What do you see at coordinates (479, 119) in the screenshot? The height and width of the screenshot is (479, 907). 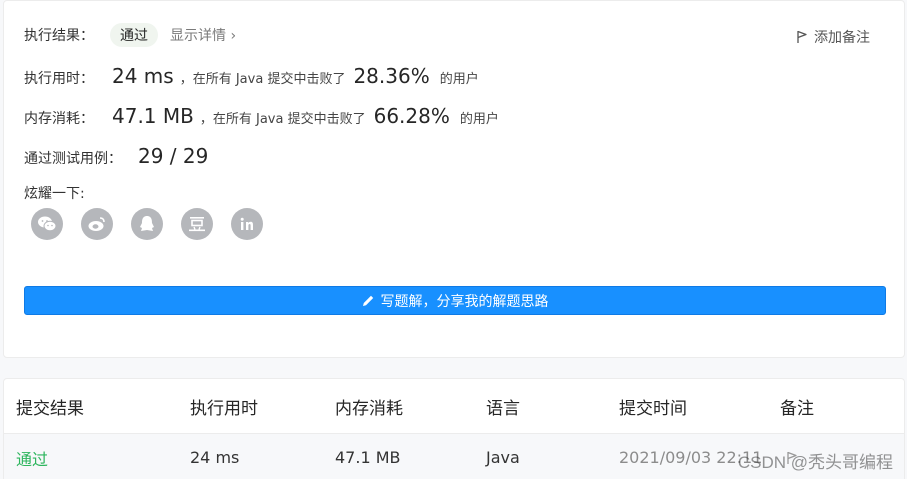 I see `memory-suffix: 的用户` at bounding box center [479, 119].